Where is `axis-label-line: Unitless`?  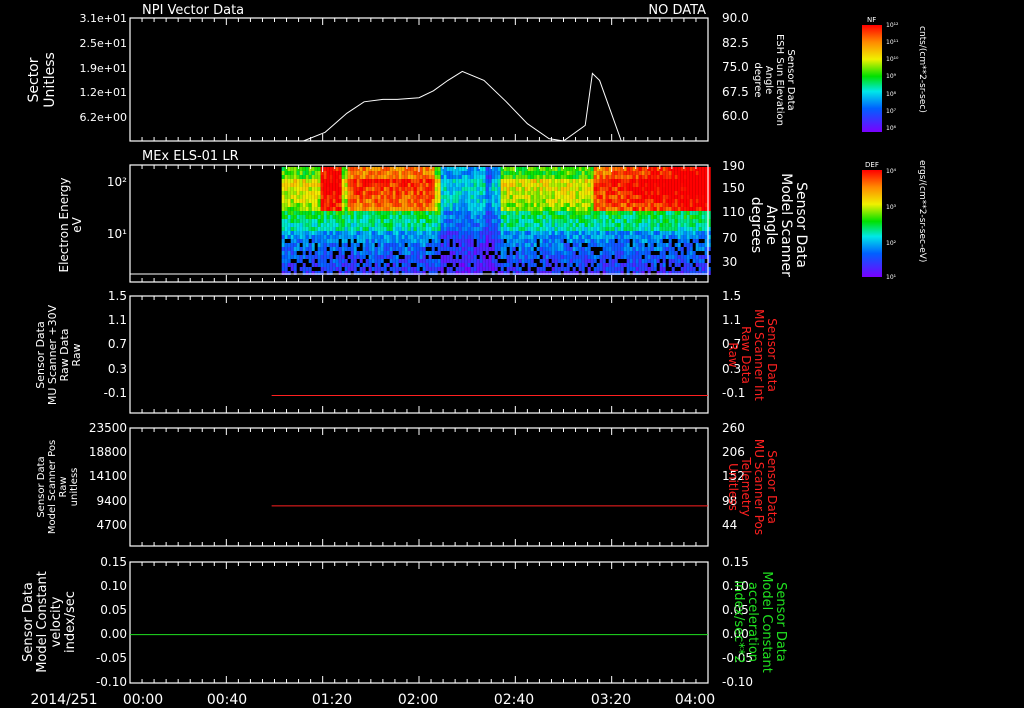 axis-label-line: Unitless is located at coordinates (733, 487).